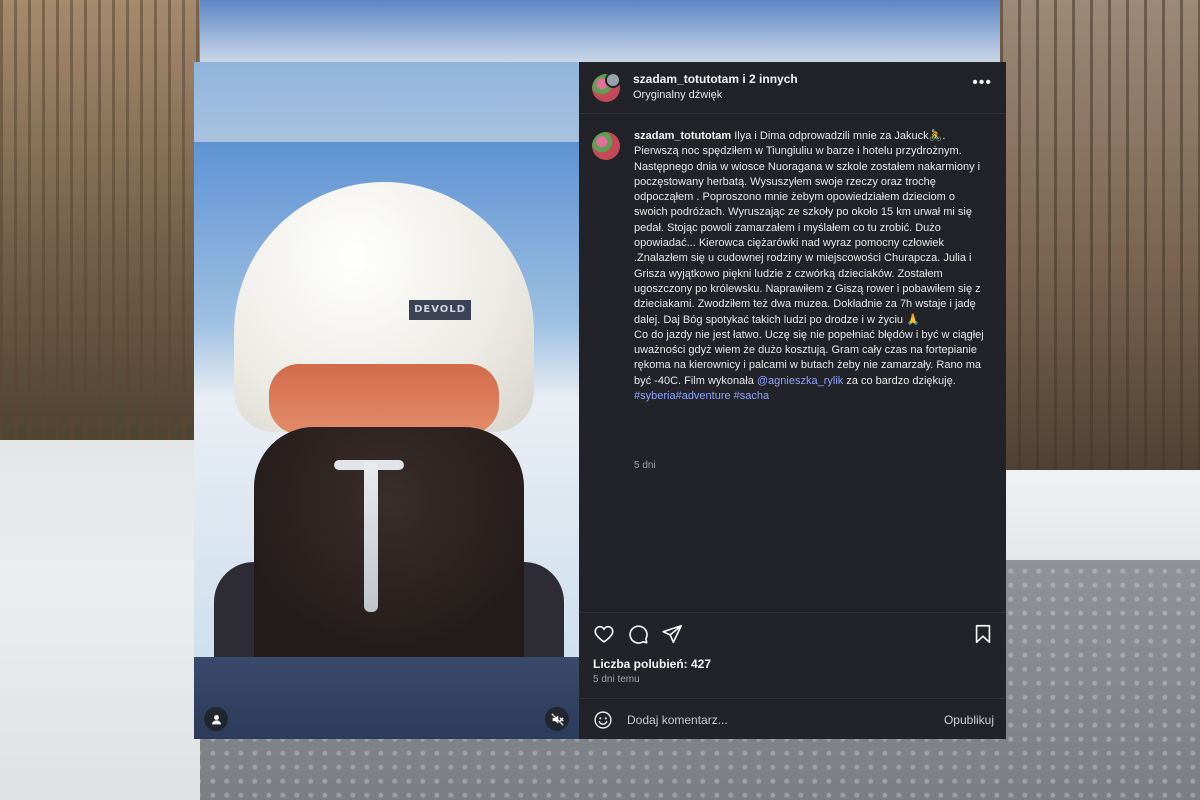 The width and height of the screenshot is (1200, 800). I want to click on more-options-button: •••, so click(982, 83).